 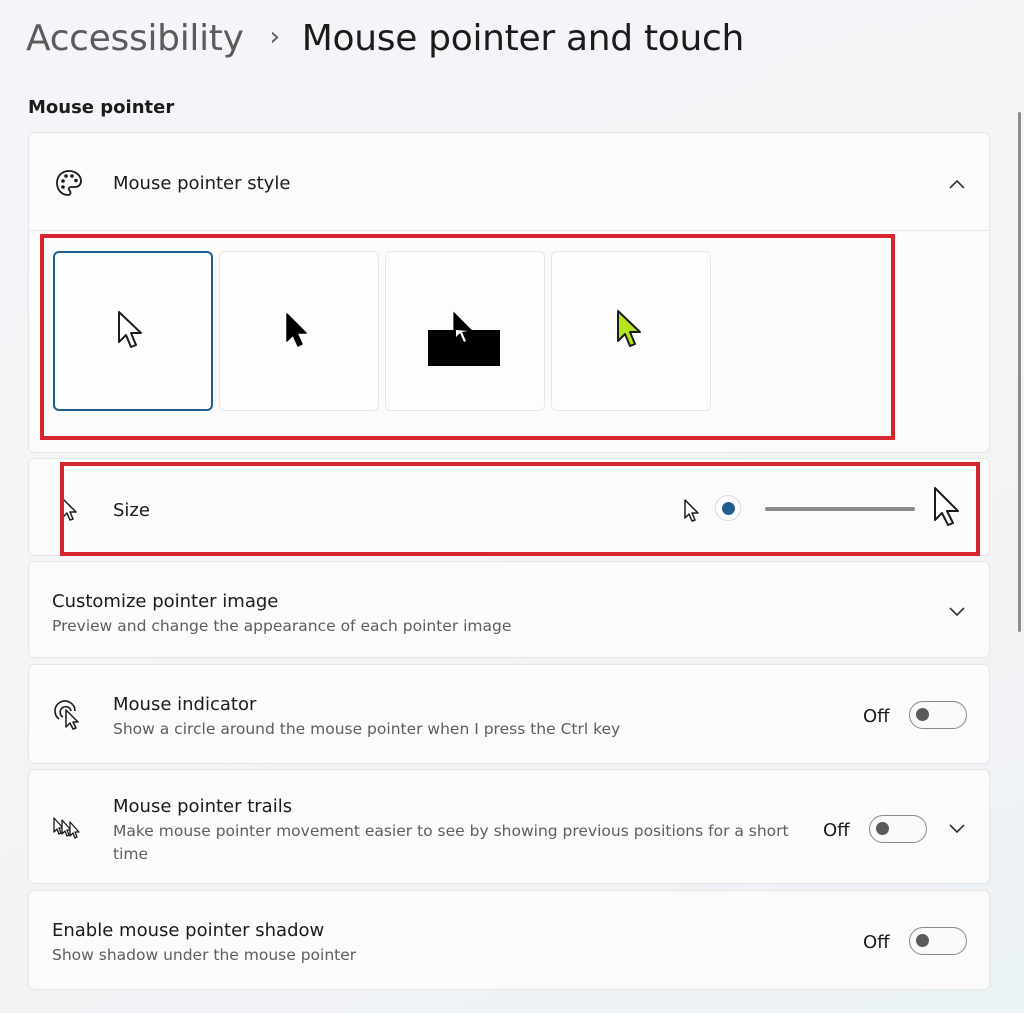 What do you see at coordinates (296, 330) in the screenshot?
I see `black-pointer-icon` at bounding box center [296, 330].